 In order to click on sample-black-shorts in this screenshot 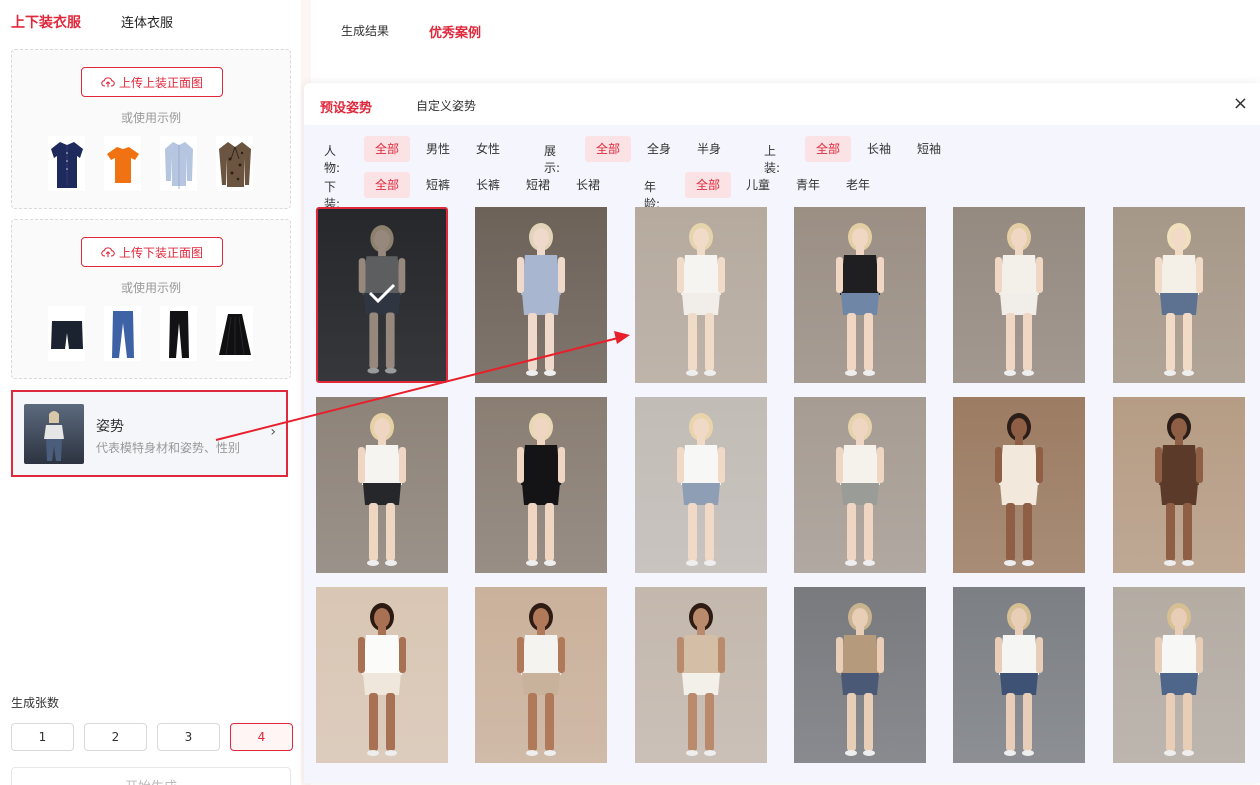, I will do `click(66, 333)`.